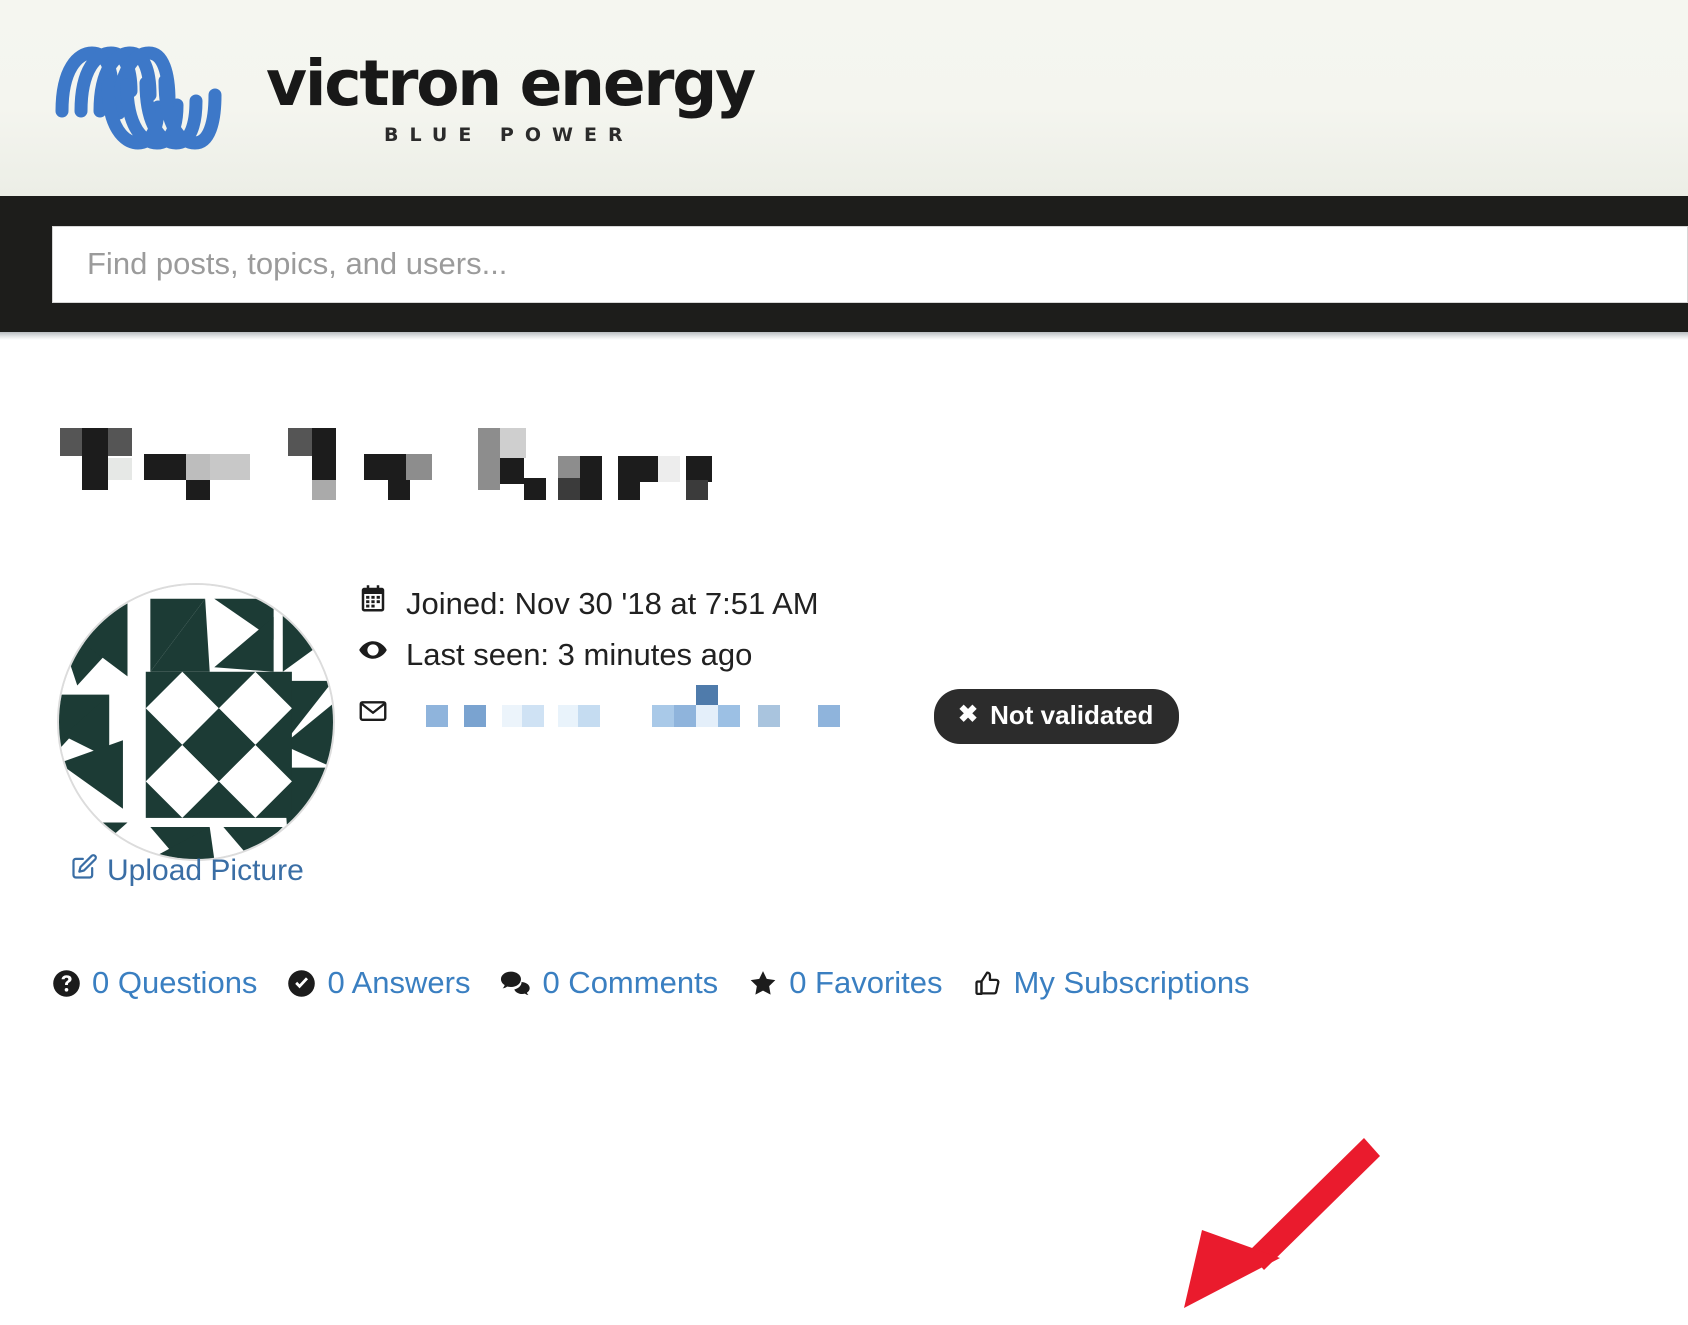 This screenshot has width=1688, height=1325. I want to click on site-logo: victron energy BLUE POWER, so click(402, 98).